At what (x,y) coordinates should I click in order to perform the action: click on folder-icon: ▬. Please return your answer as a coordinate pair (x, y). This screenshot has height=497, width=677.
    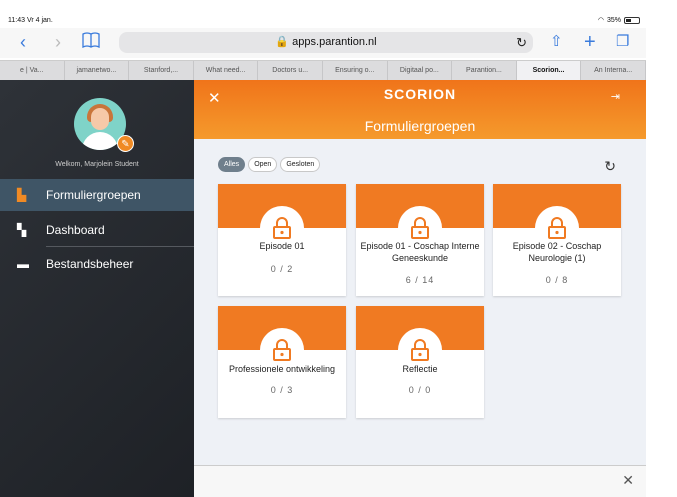
    Looking at the image, I should click on (23, 264).